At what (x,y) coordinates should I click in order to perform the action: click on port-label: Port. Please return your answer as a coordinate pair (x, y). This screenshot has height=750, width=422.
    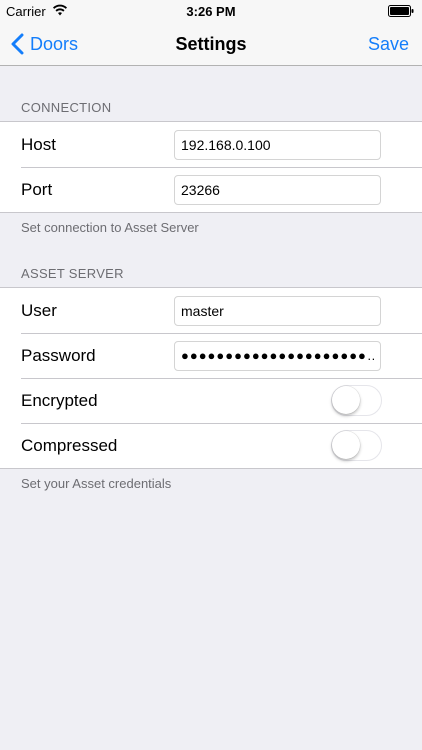
    Looking at the image, I should click on (37, 189).